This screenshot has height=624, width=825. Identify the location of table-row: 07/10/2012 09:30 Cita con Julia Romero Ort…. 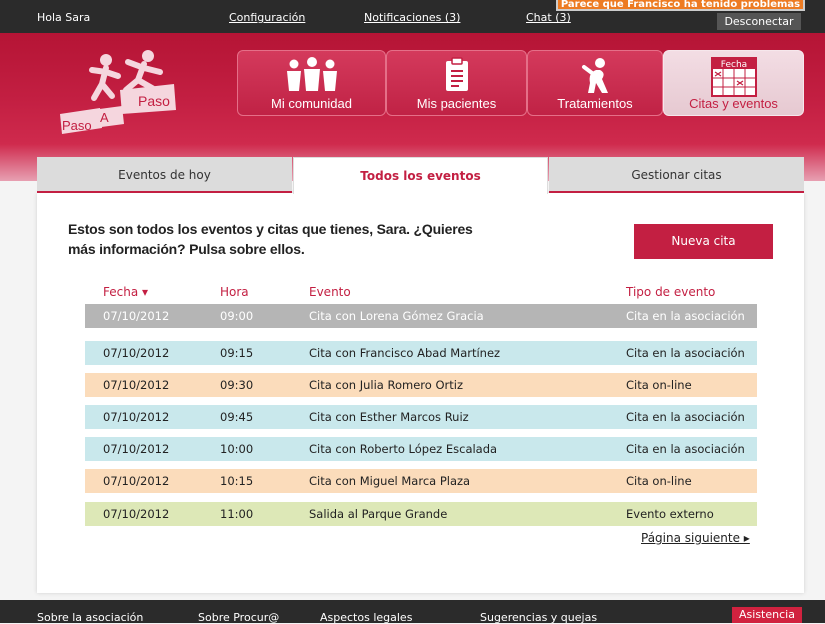
(421, 385).